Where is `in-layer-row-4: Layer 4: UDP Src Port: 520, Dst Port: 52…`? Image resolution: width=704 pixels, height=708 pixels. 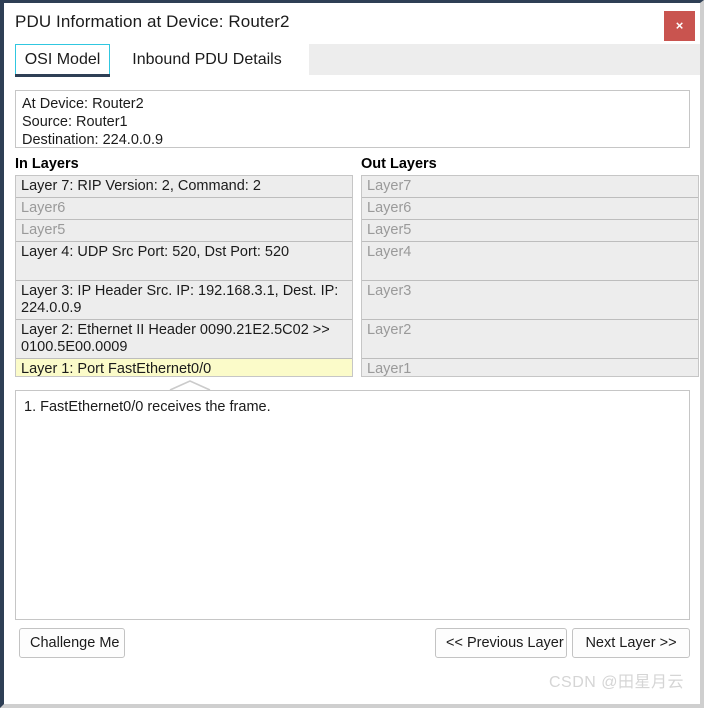
in-layer-row-4: Layer 4: UDP Src Port: 520, Dst Port: 52… is located at coordinates (184, 261).